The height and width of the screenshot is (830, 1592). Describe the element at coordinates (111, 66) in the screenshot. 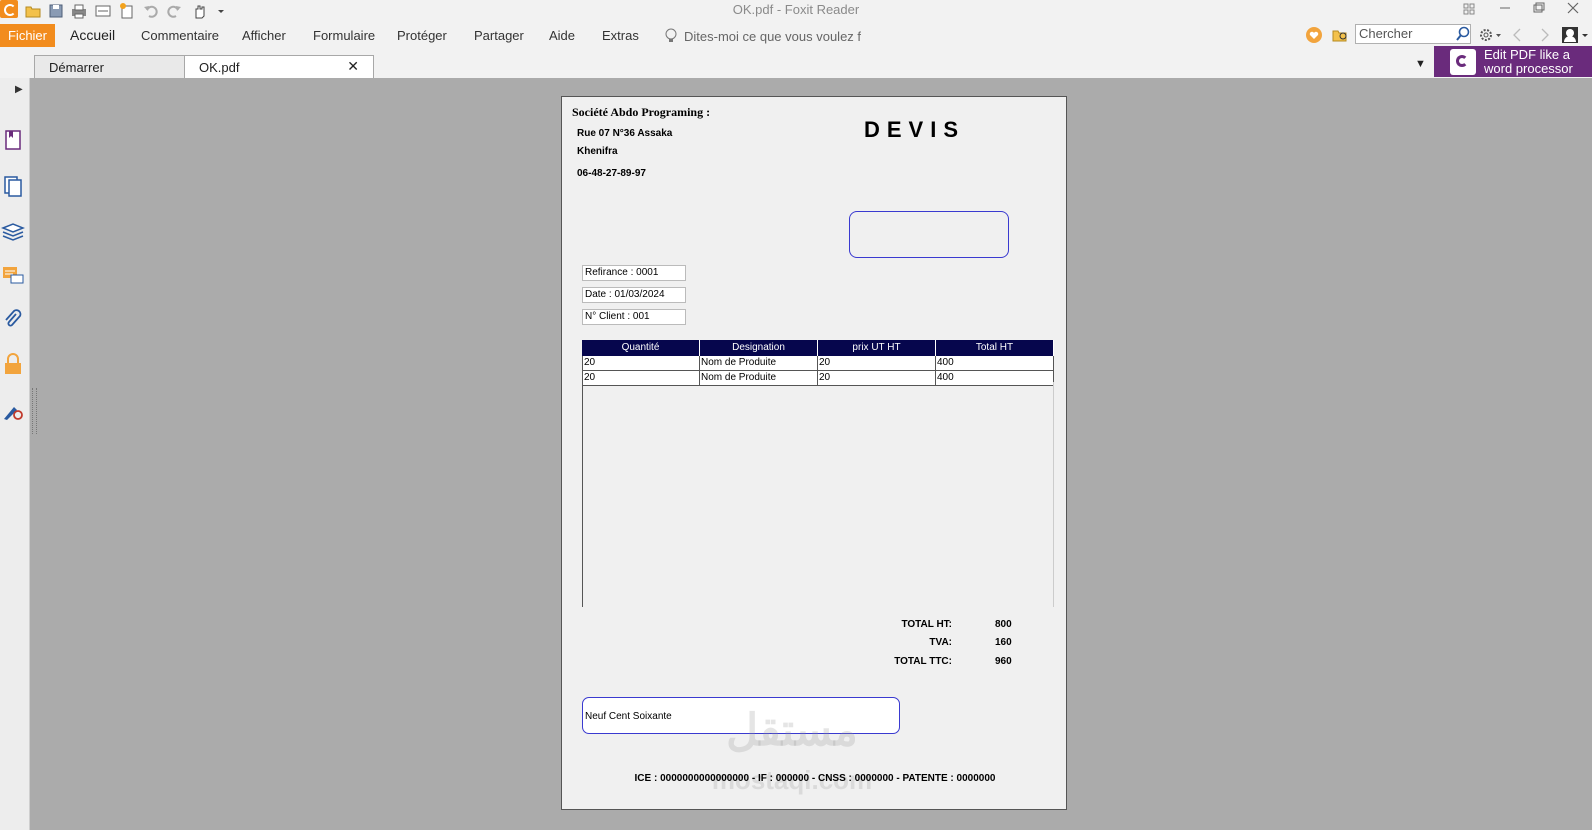

I see `tab-demarrer: Démarrer` at that location.